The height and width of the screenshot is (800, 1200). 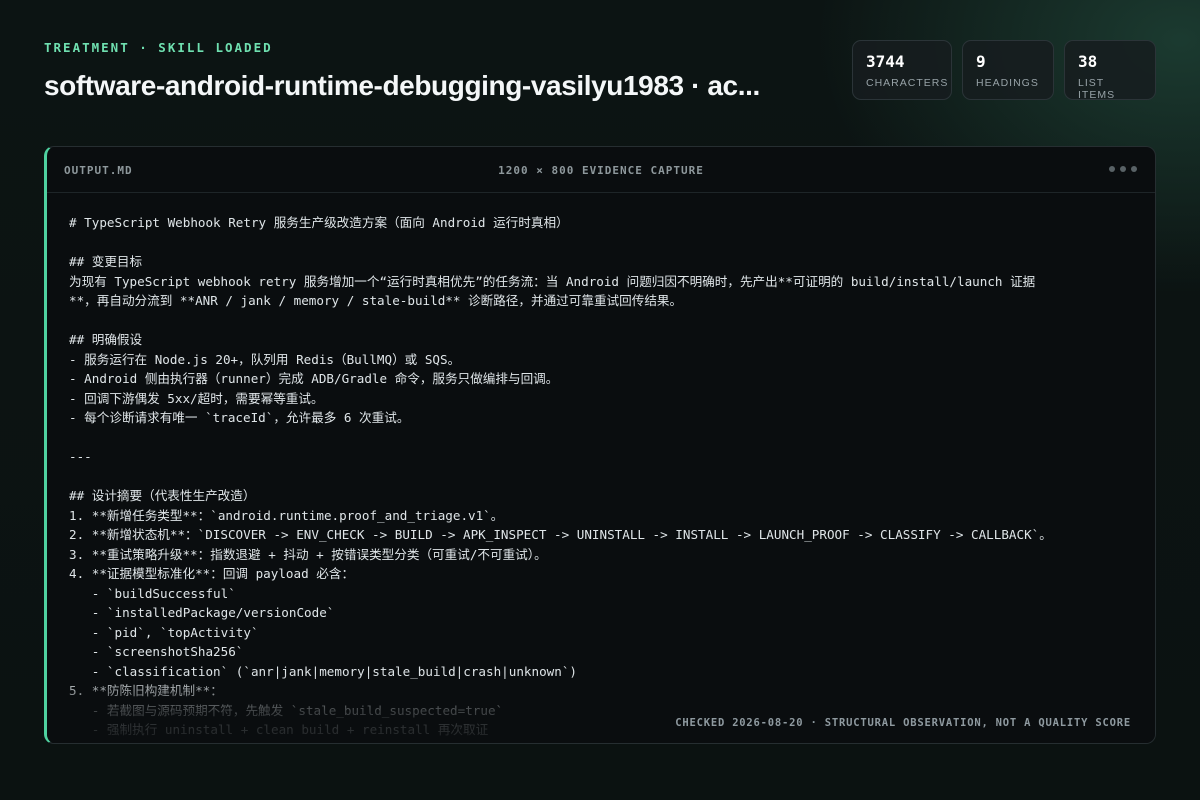 I want to click on stat-headings: 9 HEADINGS, so click(x=1008, y=70).